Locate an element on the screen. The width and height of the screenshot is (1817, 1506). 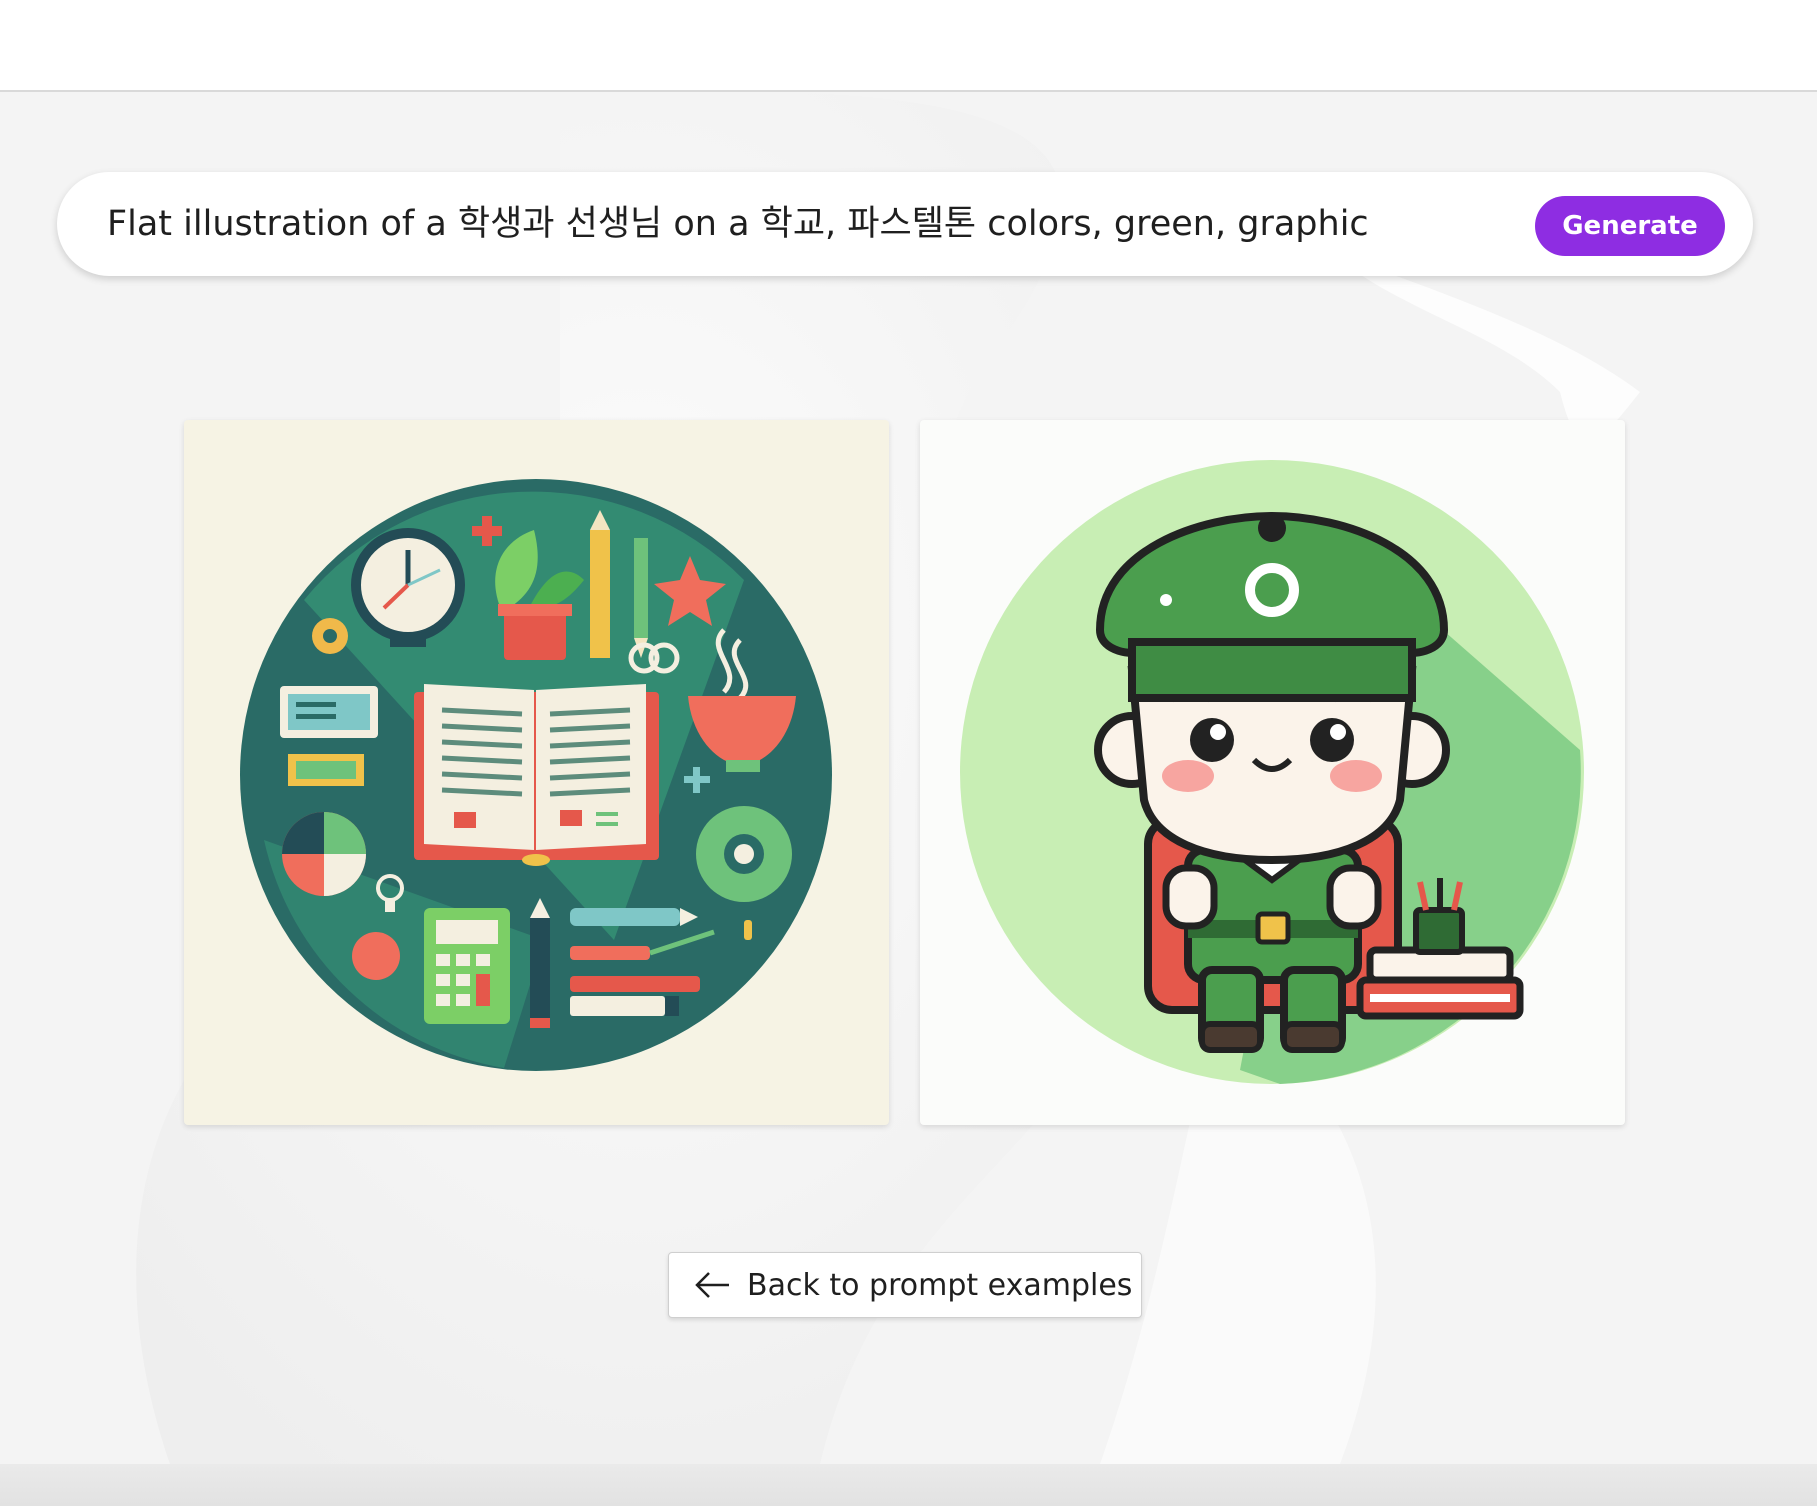
student-character-illustration-icon is located at coordinates (1272, 772).